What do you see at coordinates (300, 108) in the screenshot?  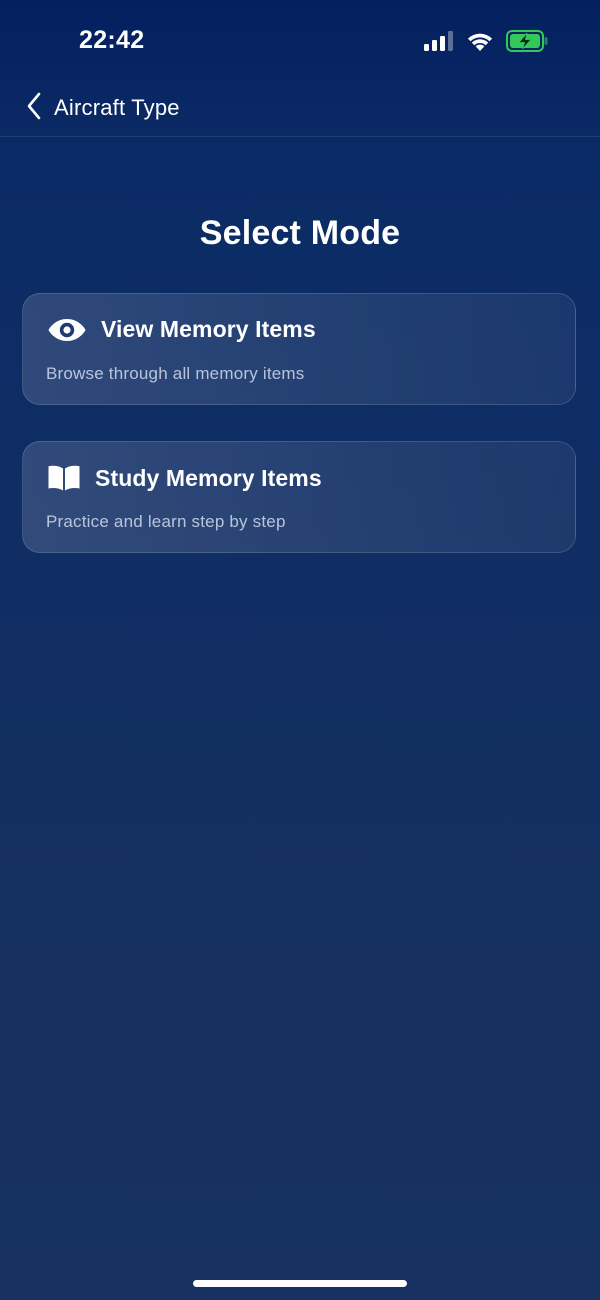 I see `navigation-bar: Aircraft Type` at bounding box center [300, 108].